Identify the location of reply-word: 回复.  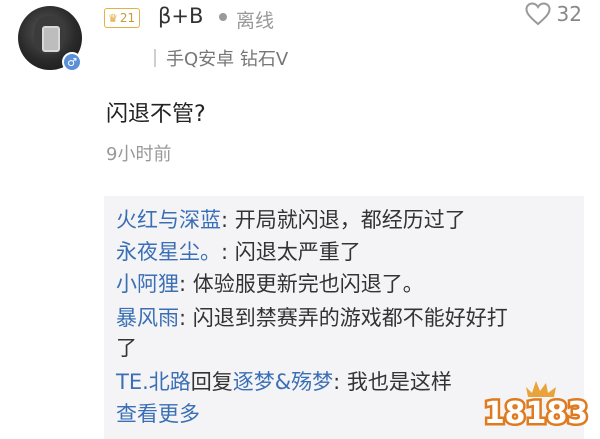
(211, 382).